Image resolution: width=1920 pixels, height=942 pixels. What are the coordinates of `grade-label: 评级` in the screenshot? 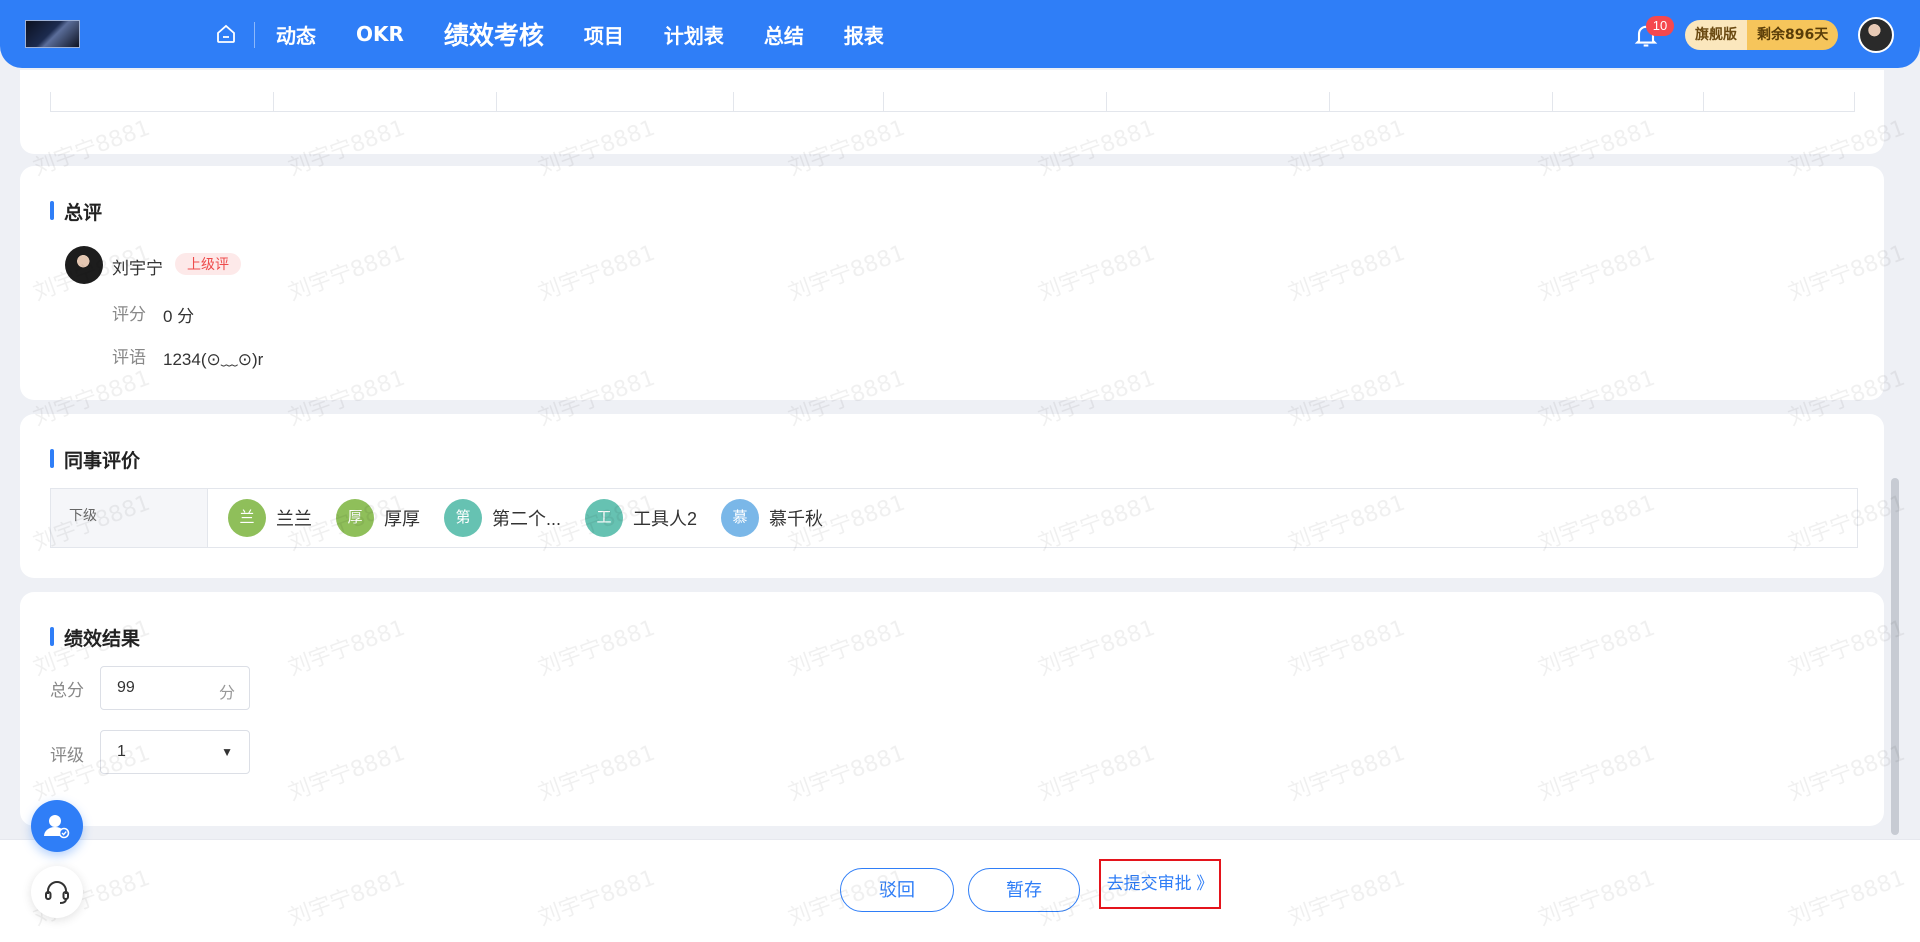 It's located at (67, 755).